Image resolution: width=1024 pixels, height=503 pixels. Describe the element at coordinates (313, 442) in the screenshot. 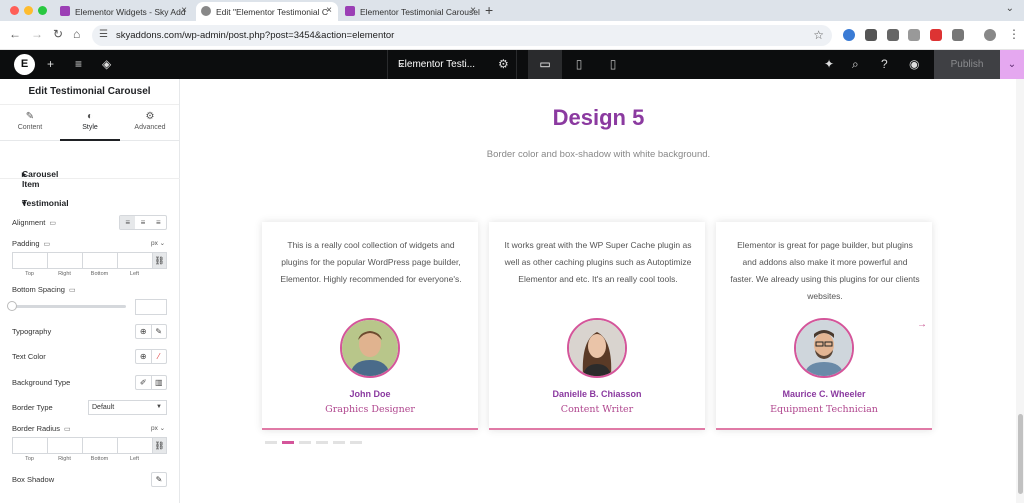

I see `carousel-pagination` at that location.